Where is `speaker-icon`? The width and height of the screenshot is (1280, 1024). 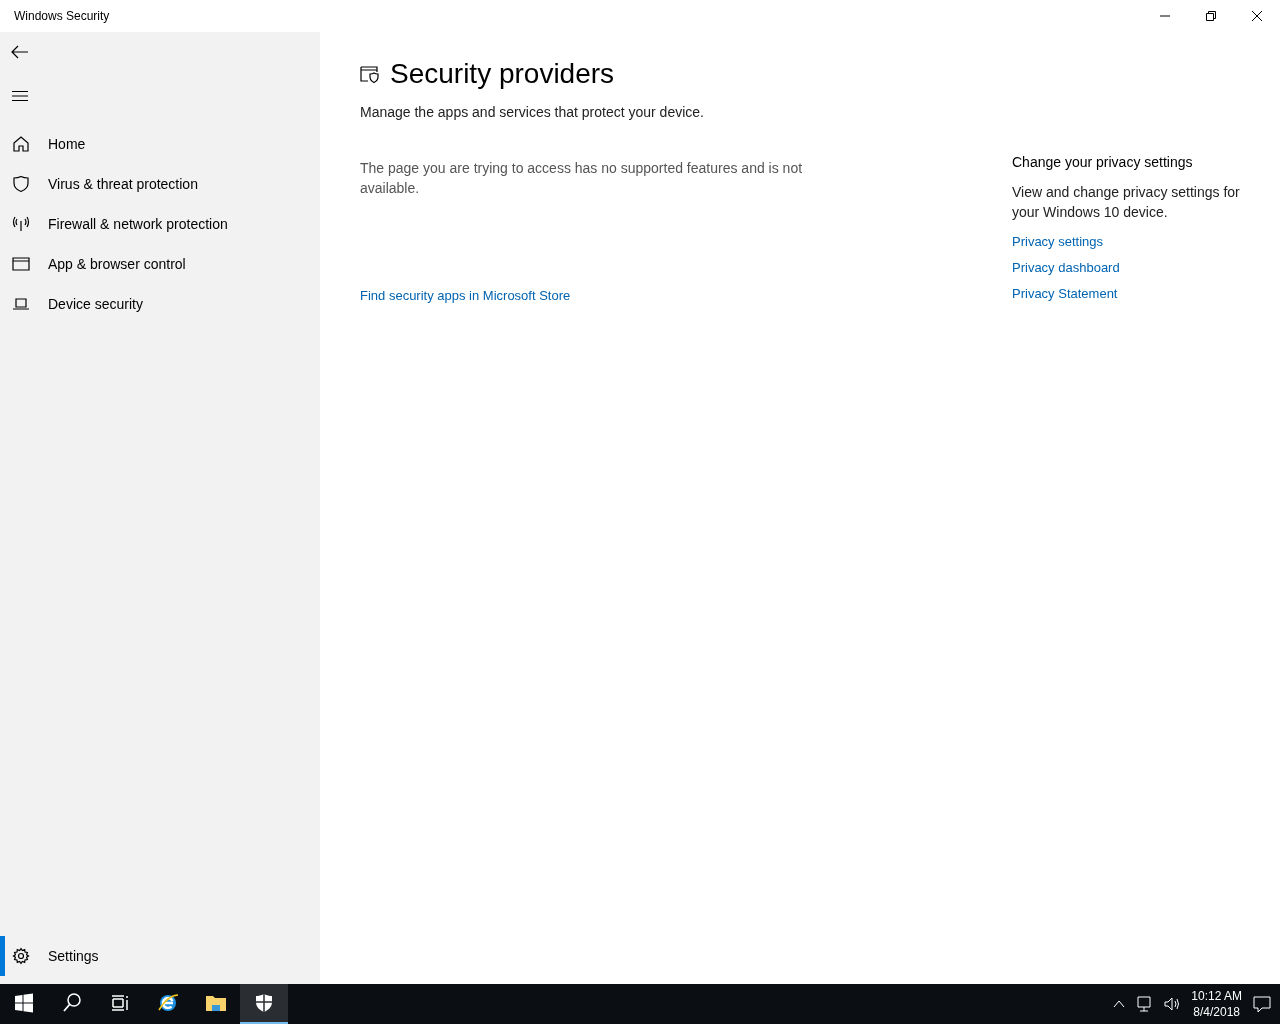
speaker-icon is located at coordinates (1172, 1004).